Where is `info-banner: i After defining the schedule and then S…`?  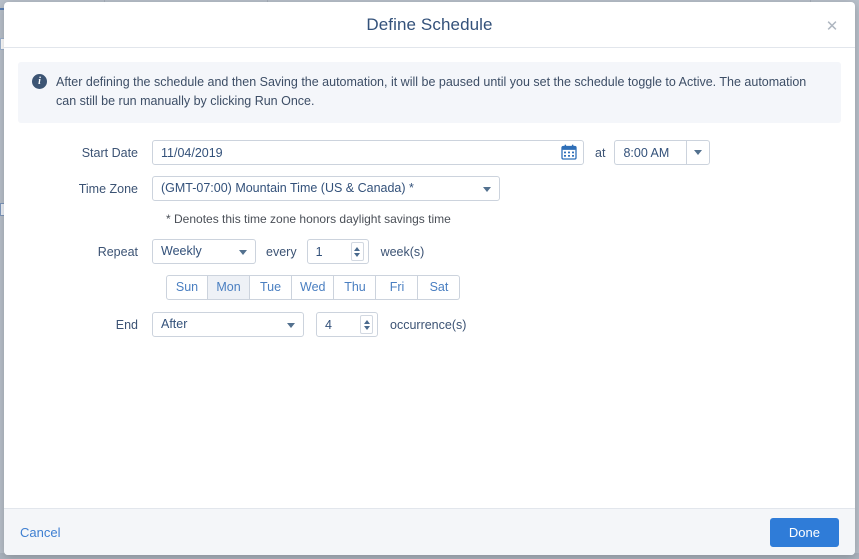 info-banner: i After defining the schedule and then S… is located at coordinates (429, 92).